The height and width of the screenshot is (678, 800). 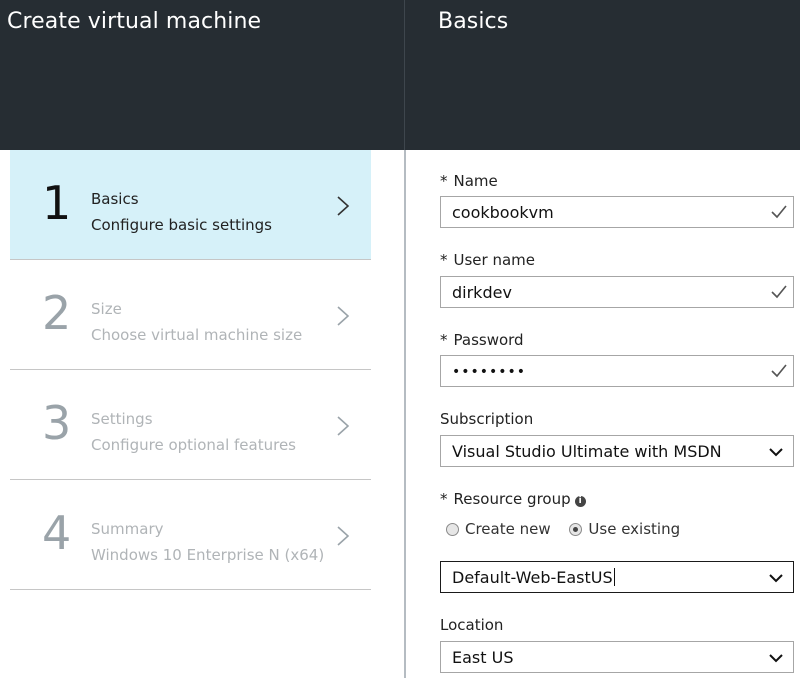 What do you see at coordinates (617, 292) in the screenshot?
I see `username-input: dirkdev` at bounding box center [617, 292].